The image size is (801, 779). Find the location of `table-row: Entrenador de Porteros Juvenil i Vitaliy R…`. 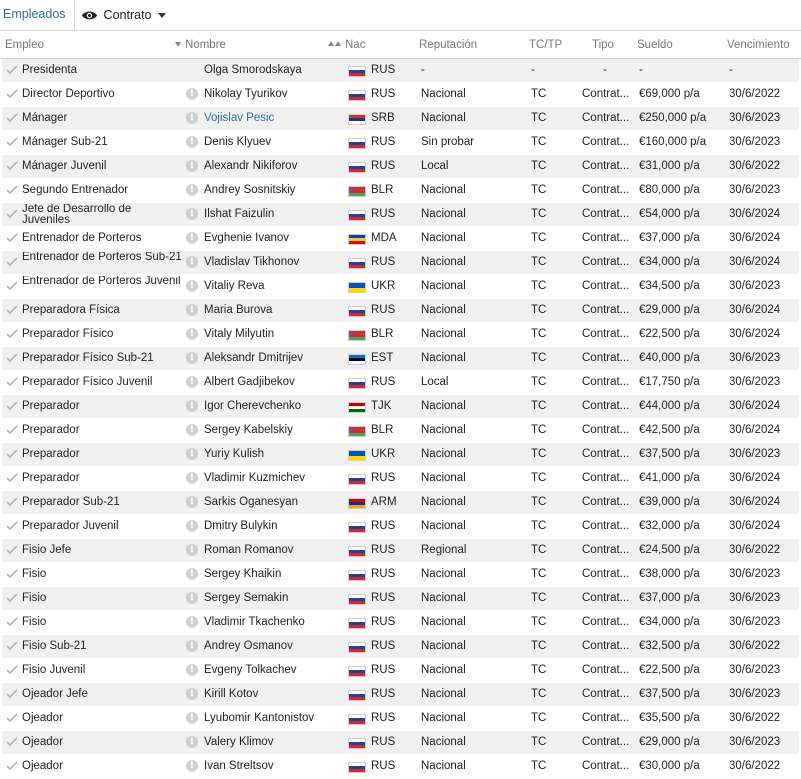

table-row: Entrenador de Porteros Juvenil i Vitaliy R… is located at coordinates (400, 287).